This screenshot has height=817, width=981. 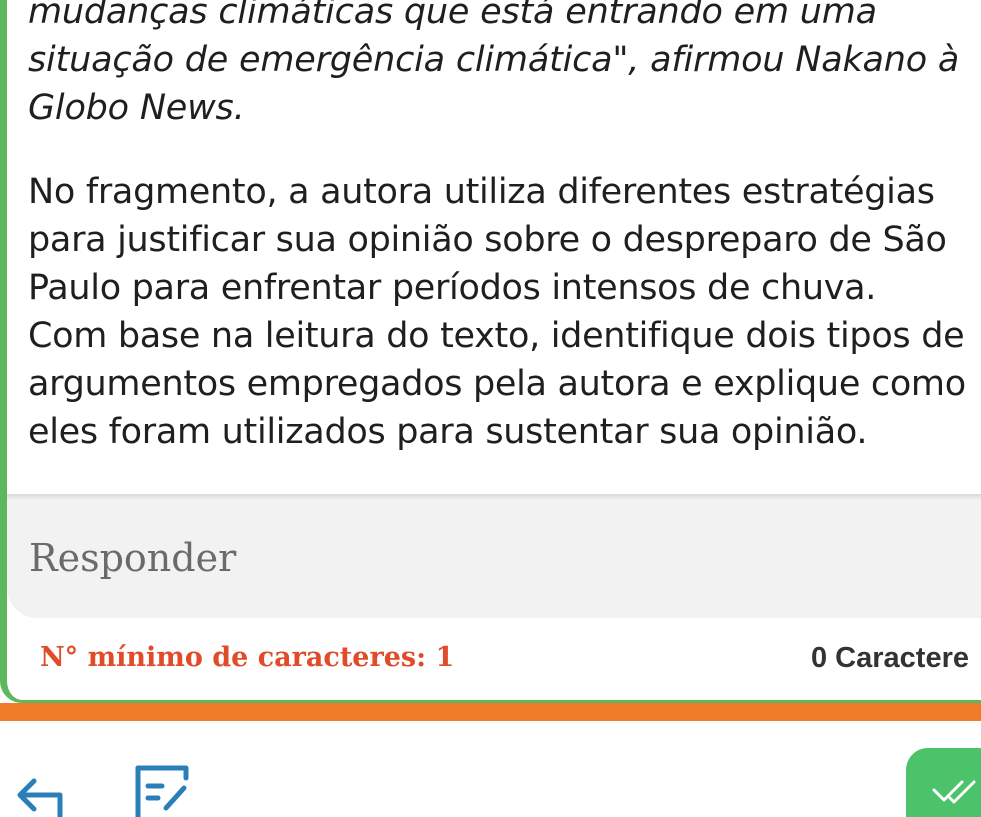 What do you see at coordinates (42, 796) in the screenshot?
I see `arrow-left-icon` at bounding box center [42, 796].